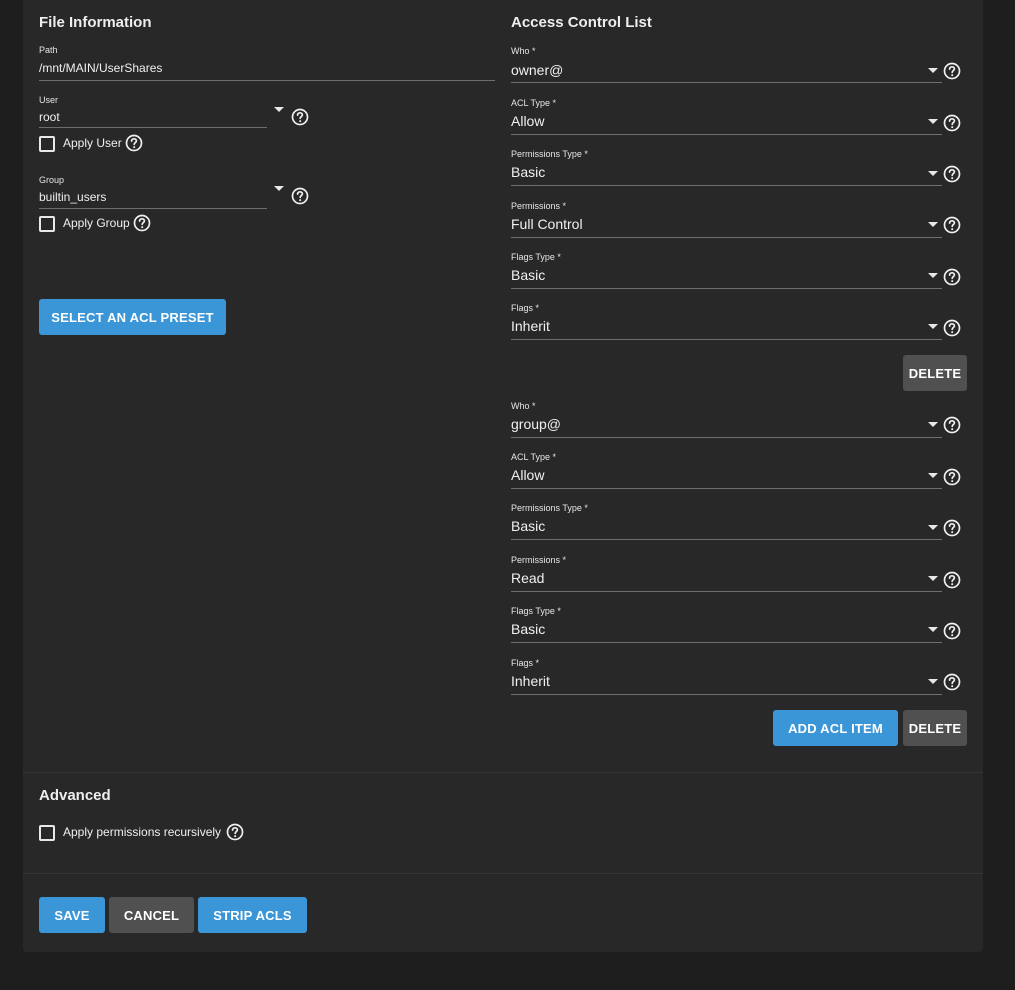  What do you see at coordinates (252, 915) in the screenshot?
I see `strip-acls-button: STRIP ACLS` at bounding box center [252, 915].